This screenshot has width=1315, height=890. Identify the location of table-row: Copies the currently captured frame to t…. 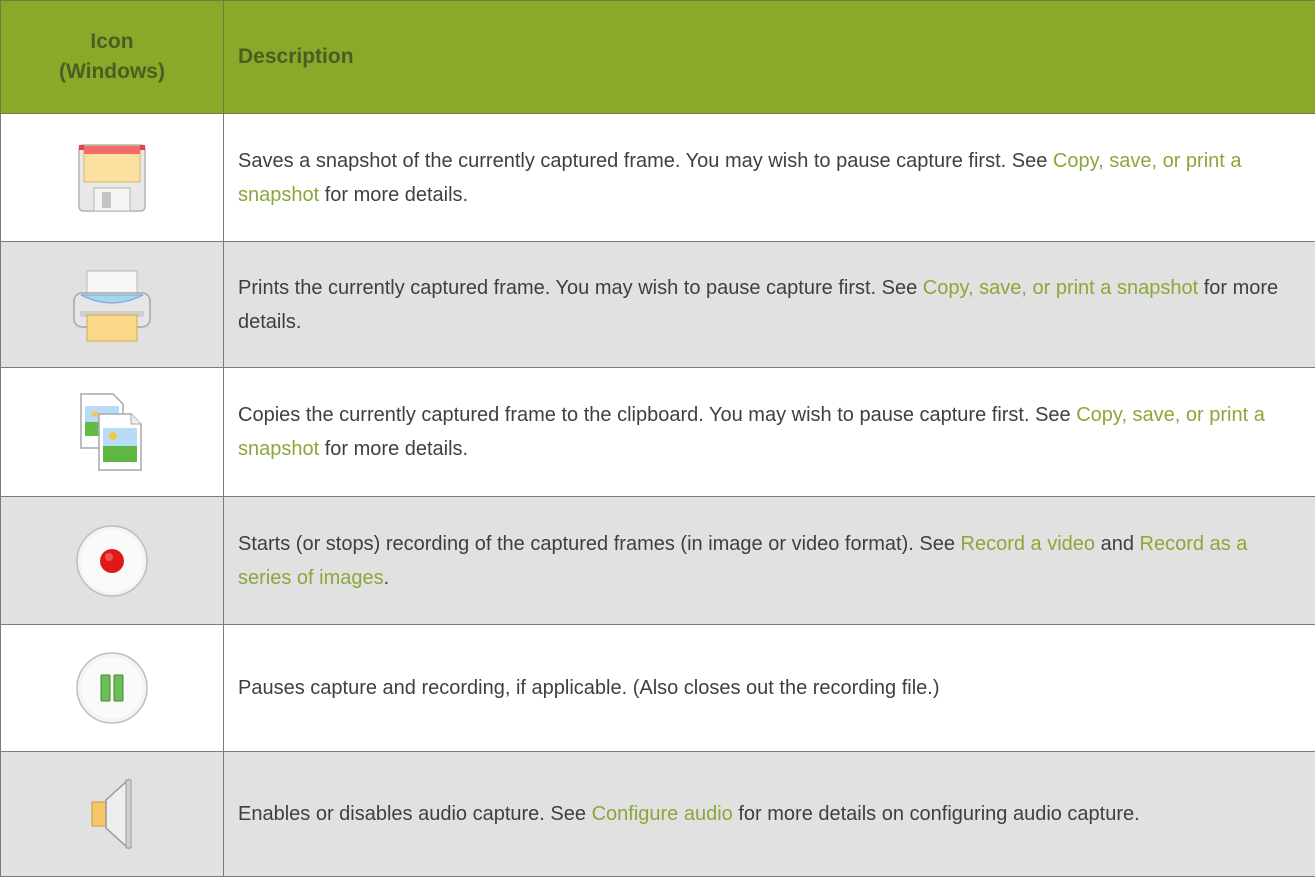
(657, 432).